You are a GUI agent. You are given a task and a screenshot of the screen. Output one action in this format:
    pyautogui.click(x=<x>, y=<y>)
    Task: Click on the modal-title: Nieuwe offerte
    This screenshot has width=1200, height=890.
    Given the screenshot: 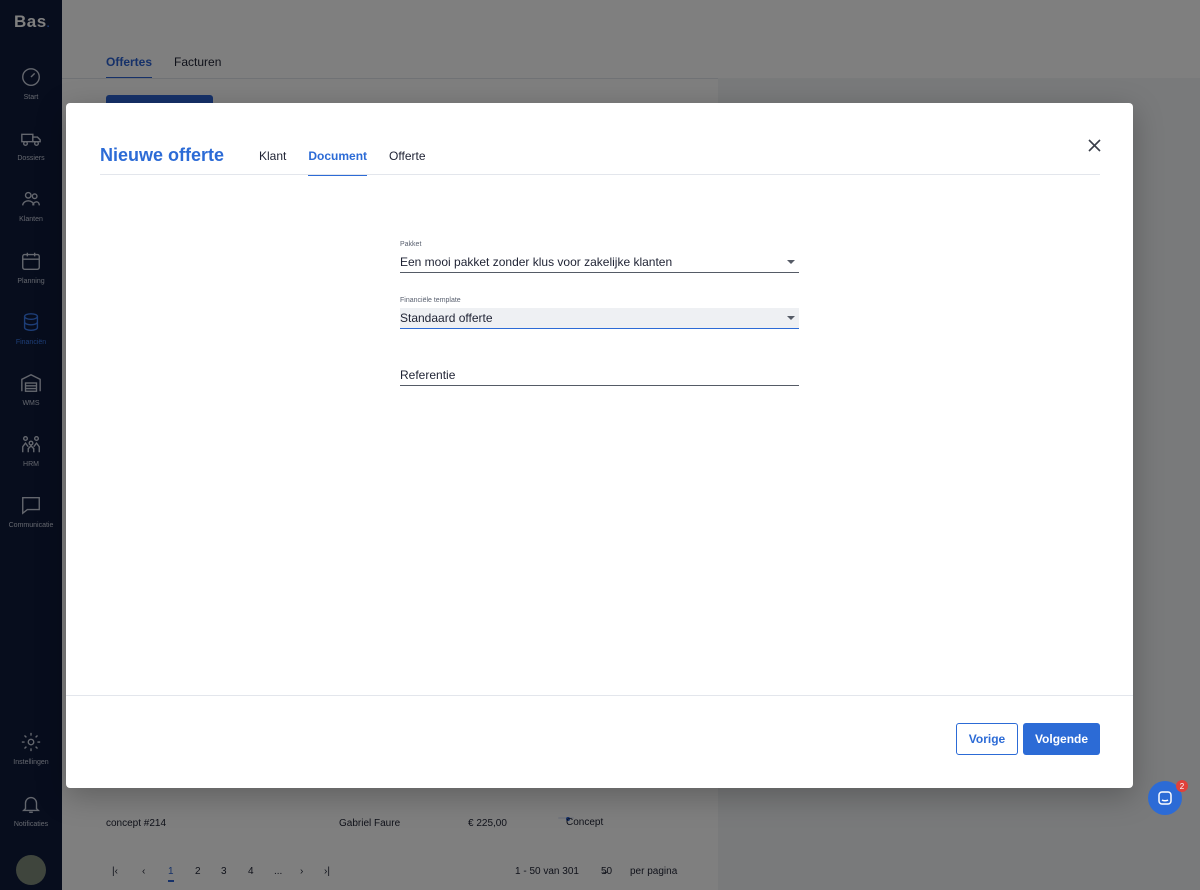 What is the action you would take?
    pyautogui.click(x=162, y=155)
    